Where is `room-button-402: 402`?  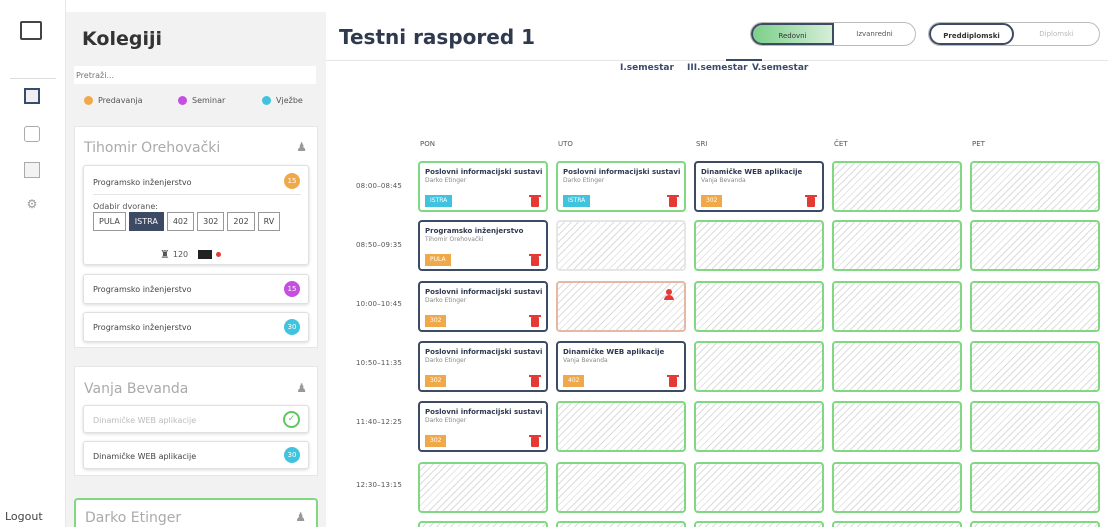 room-button-402: 402 is located at coordinates (180, 221).